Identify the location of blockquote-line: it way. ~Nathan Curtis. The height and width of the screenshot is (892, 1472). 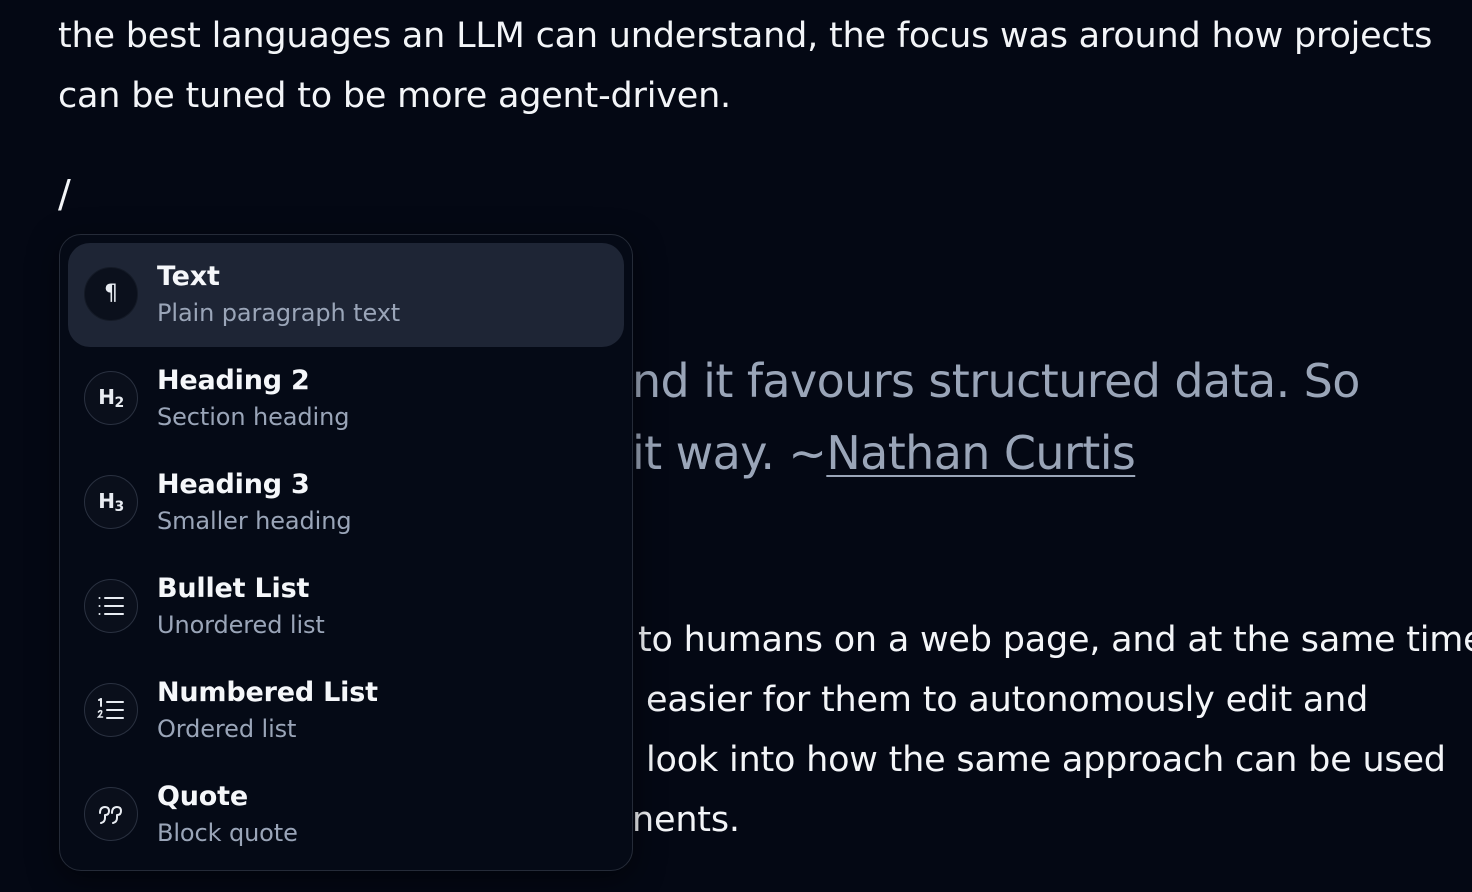
(884, 453).